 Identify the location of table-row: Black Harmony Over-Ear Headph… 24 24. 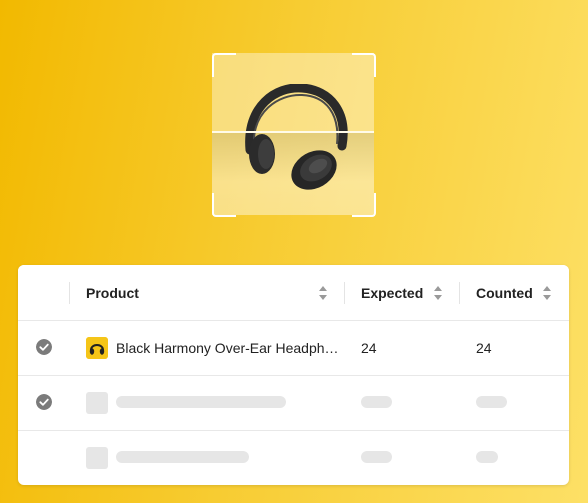
(293, 348).